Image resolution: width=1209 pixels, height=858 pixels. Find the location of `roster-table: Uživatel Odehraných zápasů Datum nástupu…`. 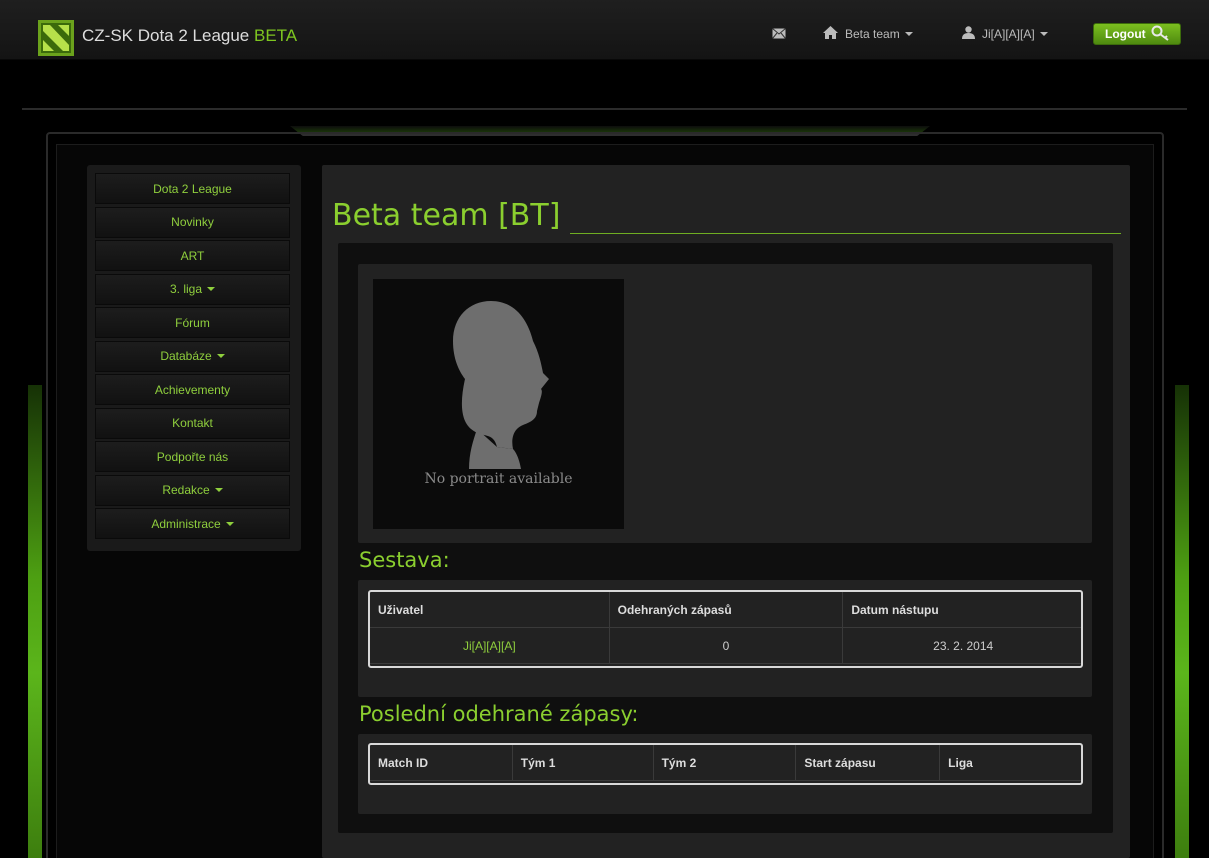

roster-table: Uživatel Odehraných zápasů Datum nástupu… is located at coordinates (725, 629).